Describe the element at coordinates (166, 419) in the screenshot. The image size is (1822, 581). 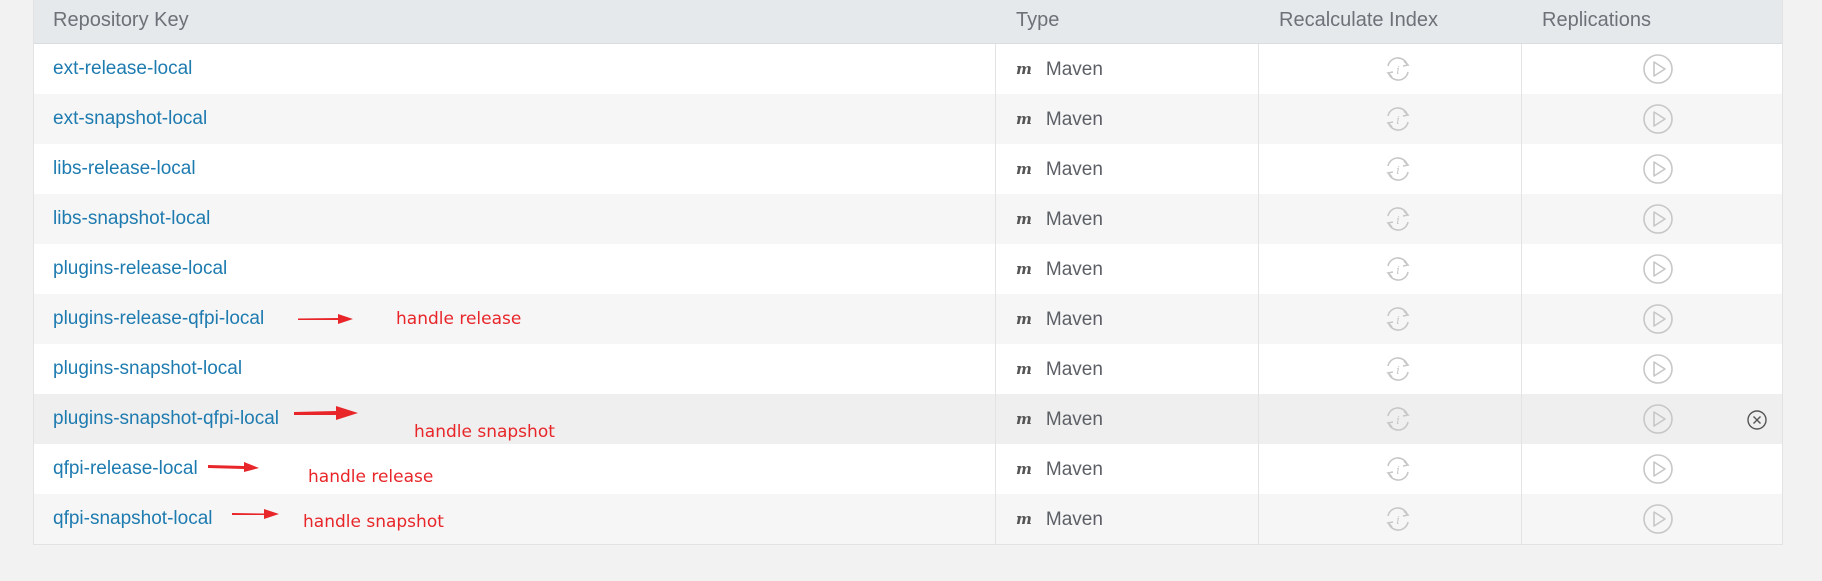
I see `repository-key-link: plugins-snapshot-qfpi-local` at that location.